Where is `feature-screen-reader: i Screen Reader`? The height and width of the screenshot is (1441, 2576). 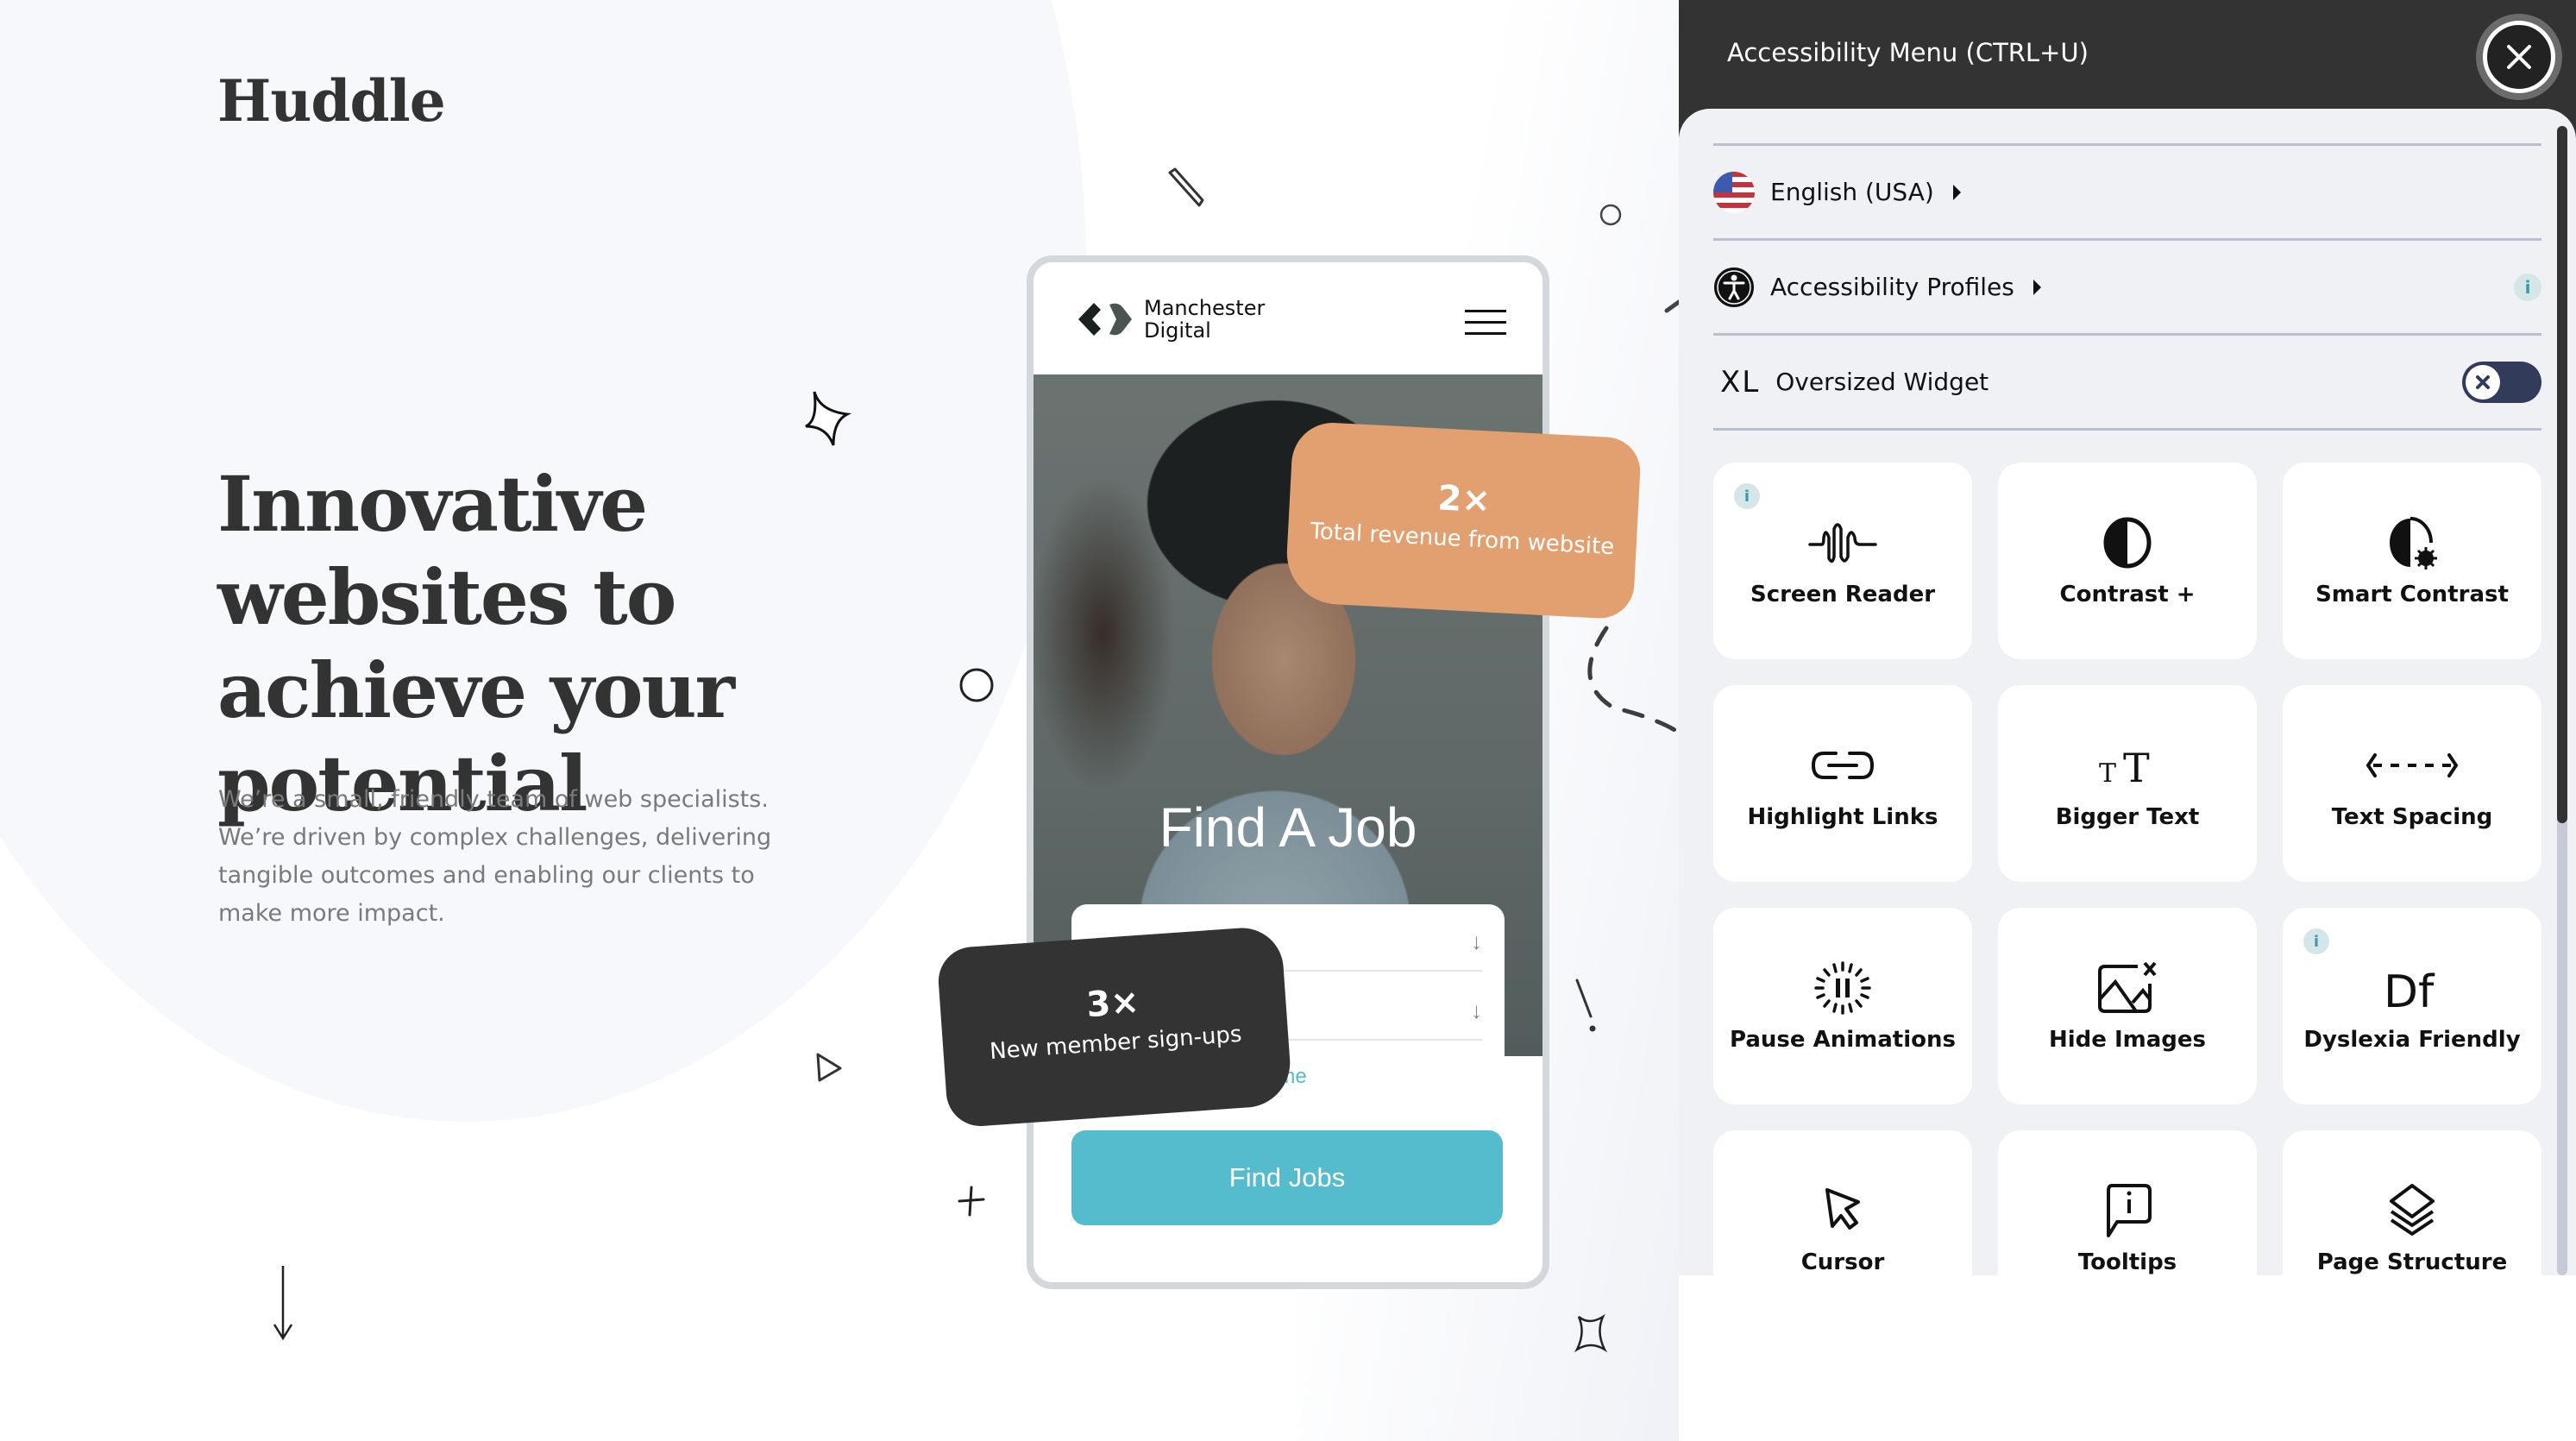 feature-screen-reader: i Screen Reader is located at coordinates (1842, 561).